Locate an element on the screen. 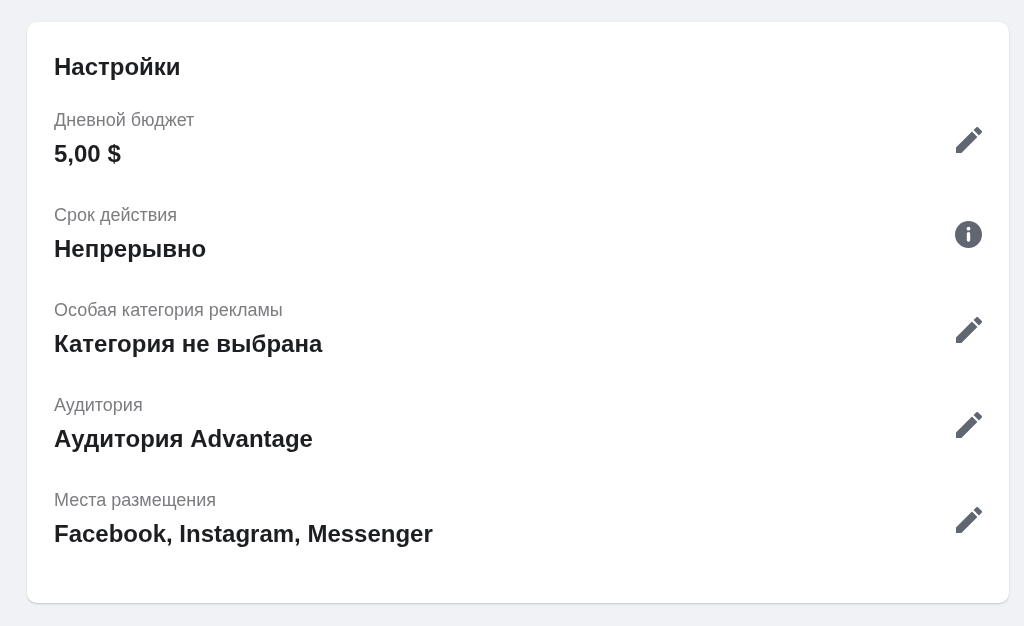  setting-value: Аудитория Advantage is located at coordinates (183, 439).